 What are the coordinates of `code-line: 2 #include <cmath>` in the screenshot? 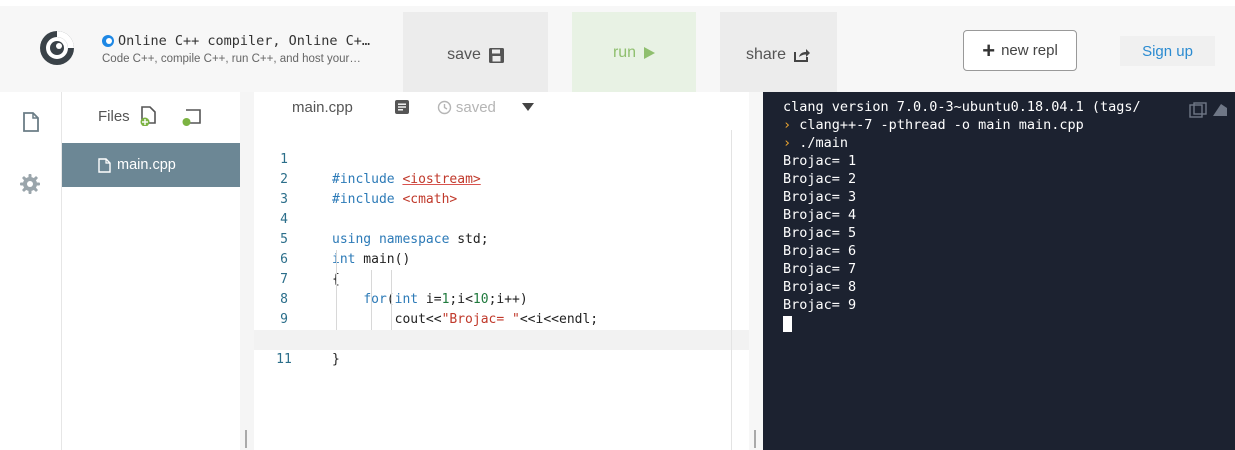 It's located at (501, 178).